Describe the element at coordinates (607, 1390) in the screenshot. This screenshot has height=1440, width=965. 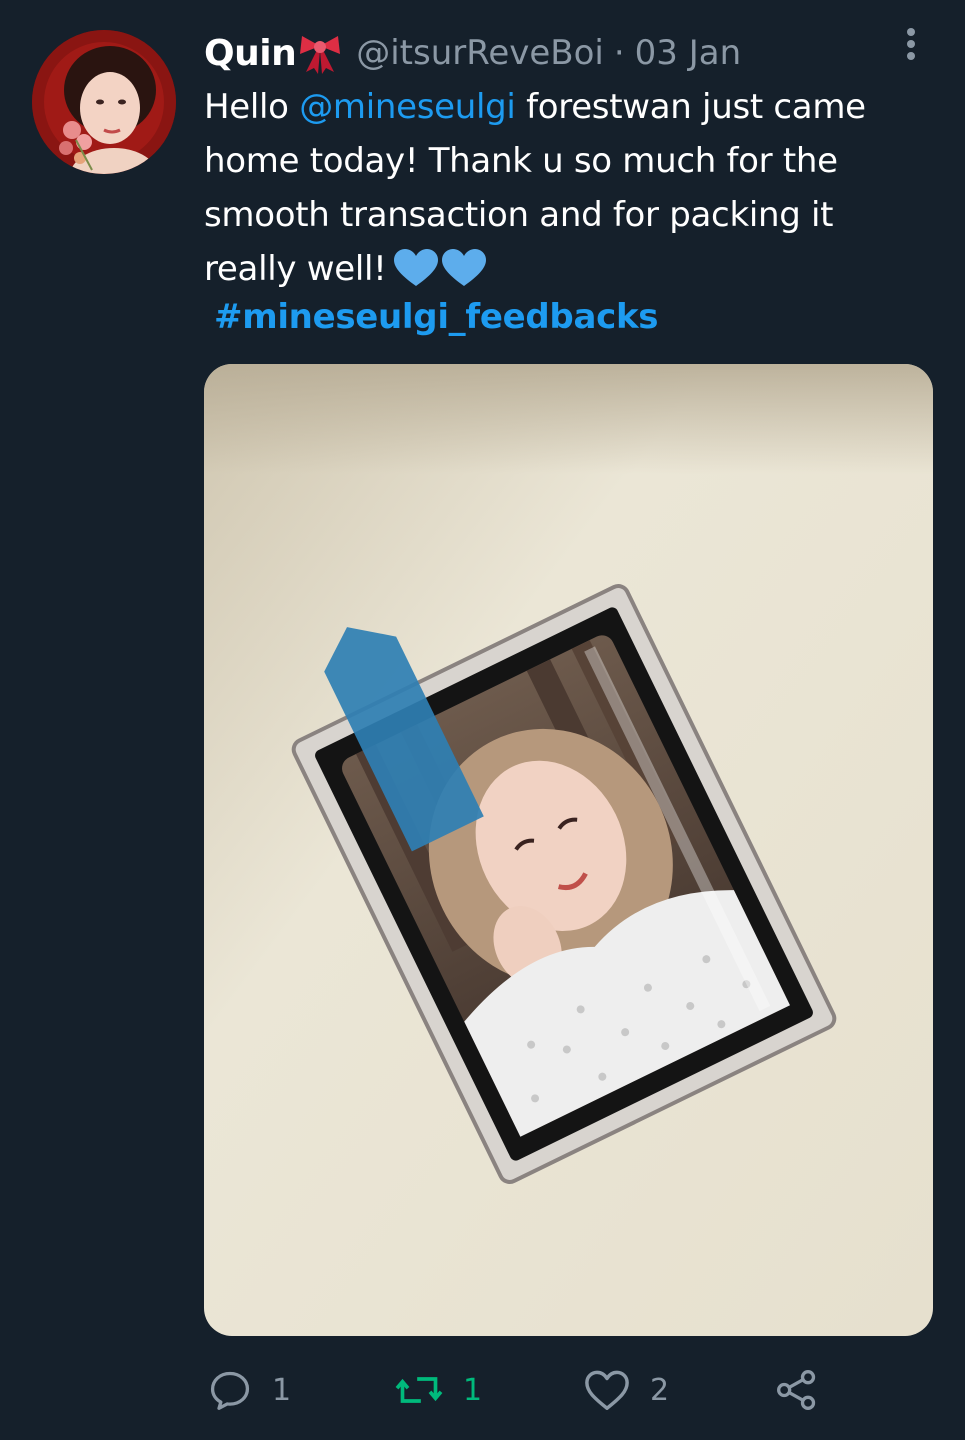
I see `heart-icon` at that location.